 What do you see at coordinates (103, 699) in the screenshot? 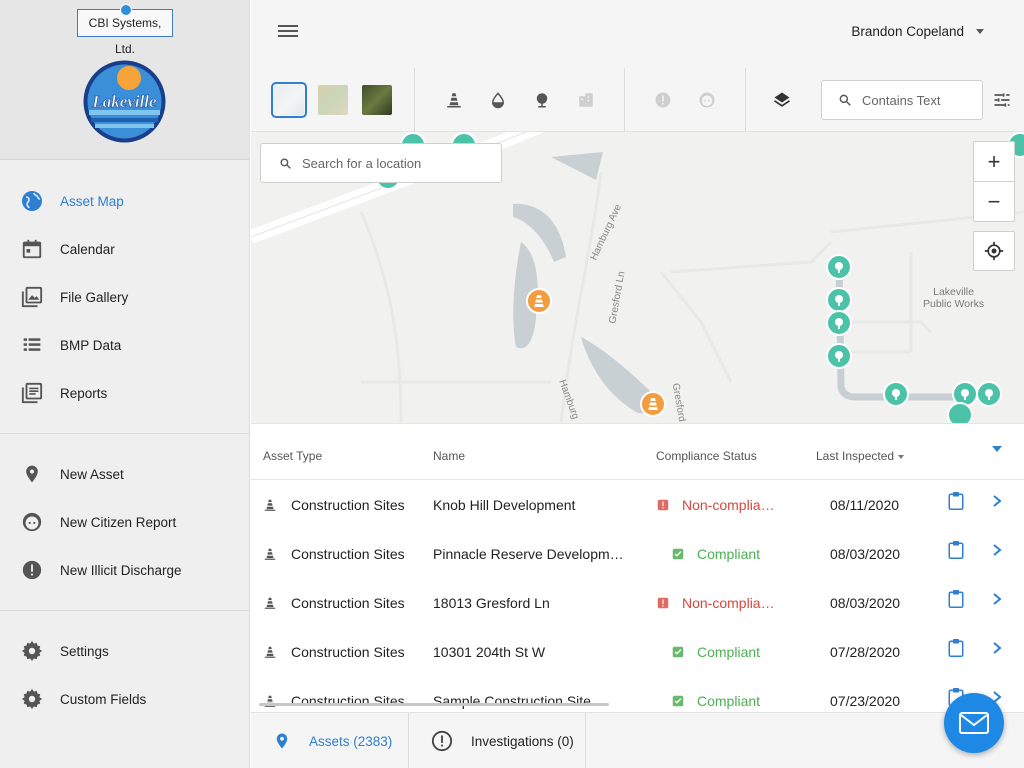
I see `nav-custom-fields-label: Custom Fields` at bounding box center [103, 699].